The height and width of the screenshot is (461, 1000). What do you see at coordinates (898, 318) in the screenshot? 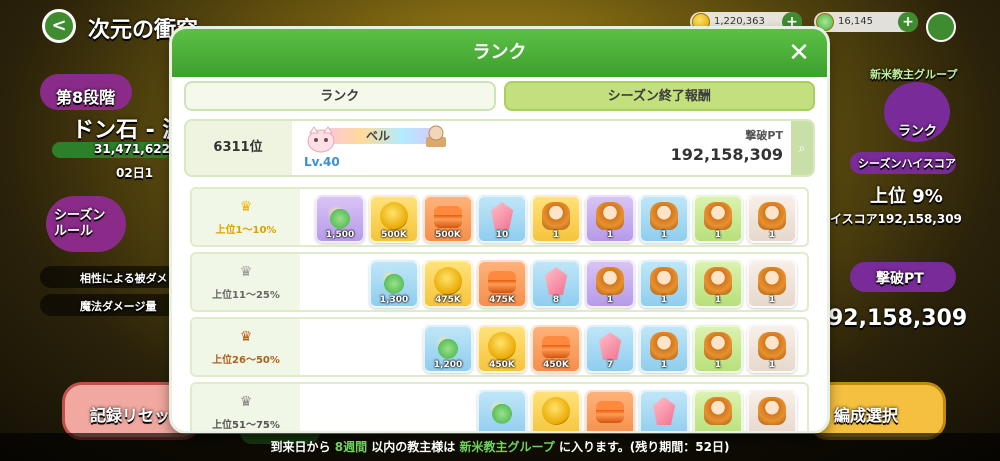
I see `kill-pt-value: 92,158,309` at bounding box center [898, 318].